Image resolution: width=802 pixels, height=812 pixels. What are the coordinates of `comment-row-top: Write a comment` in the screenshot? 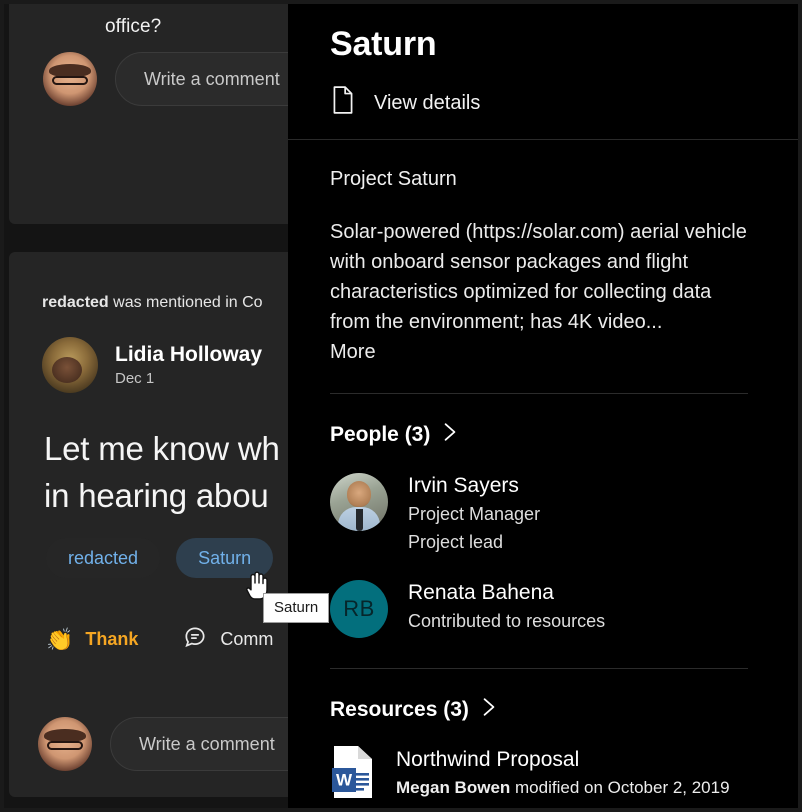 It's located at (173, 79).